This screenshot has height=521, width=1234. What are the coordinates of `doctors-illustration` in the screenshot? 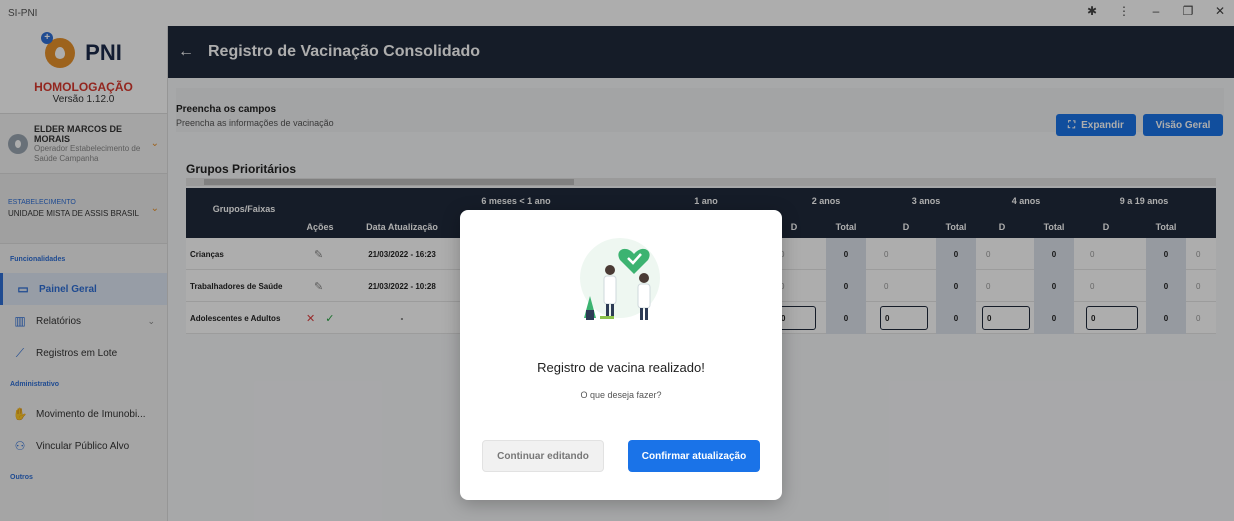 It's located at (620, 279).